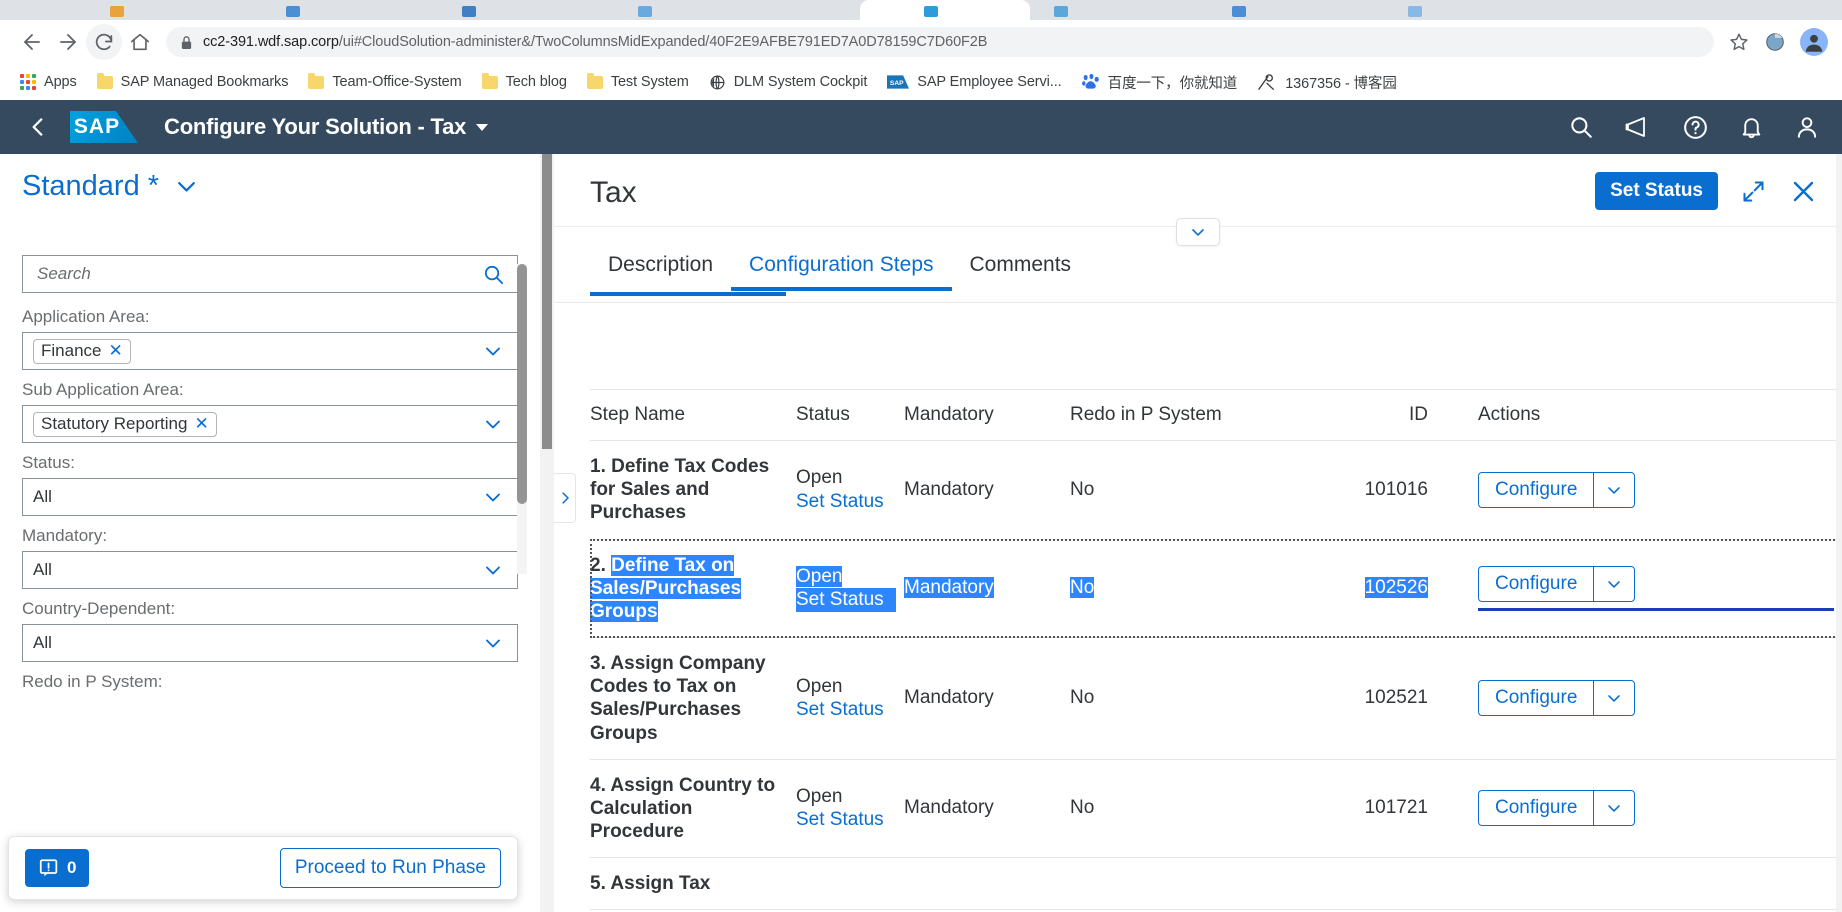 This screenshot has width=1842, height=912. I want to click on proceed-label: Proceed to Run Phase, so click(390, 867).